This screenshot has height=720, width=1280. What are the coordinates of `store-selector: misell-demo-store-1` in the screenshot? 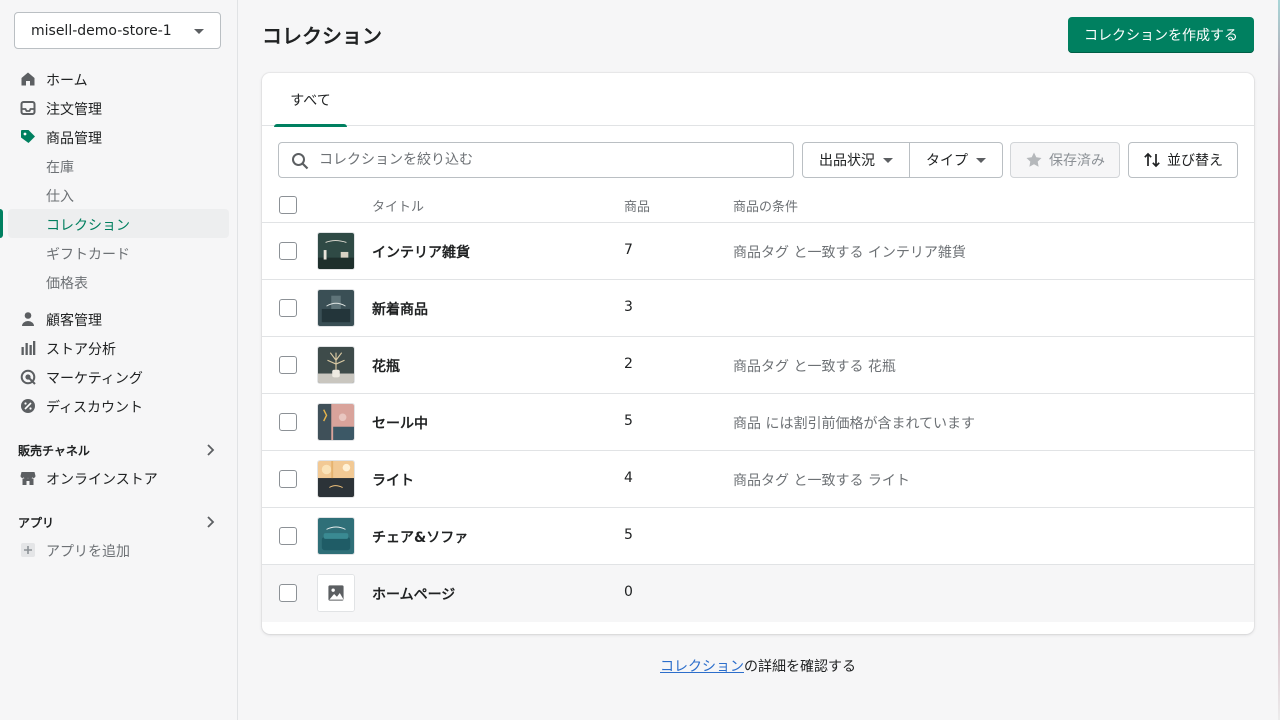 It's located at (117, 30).